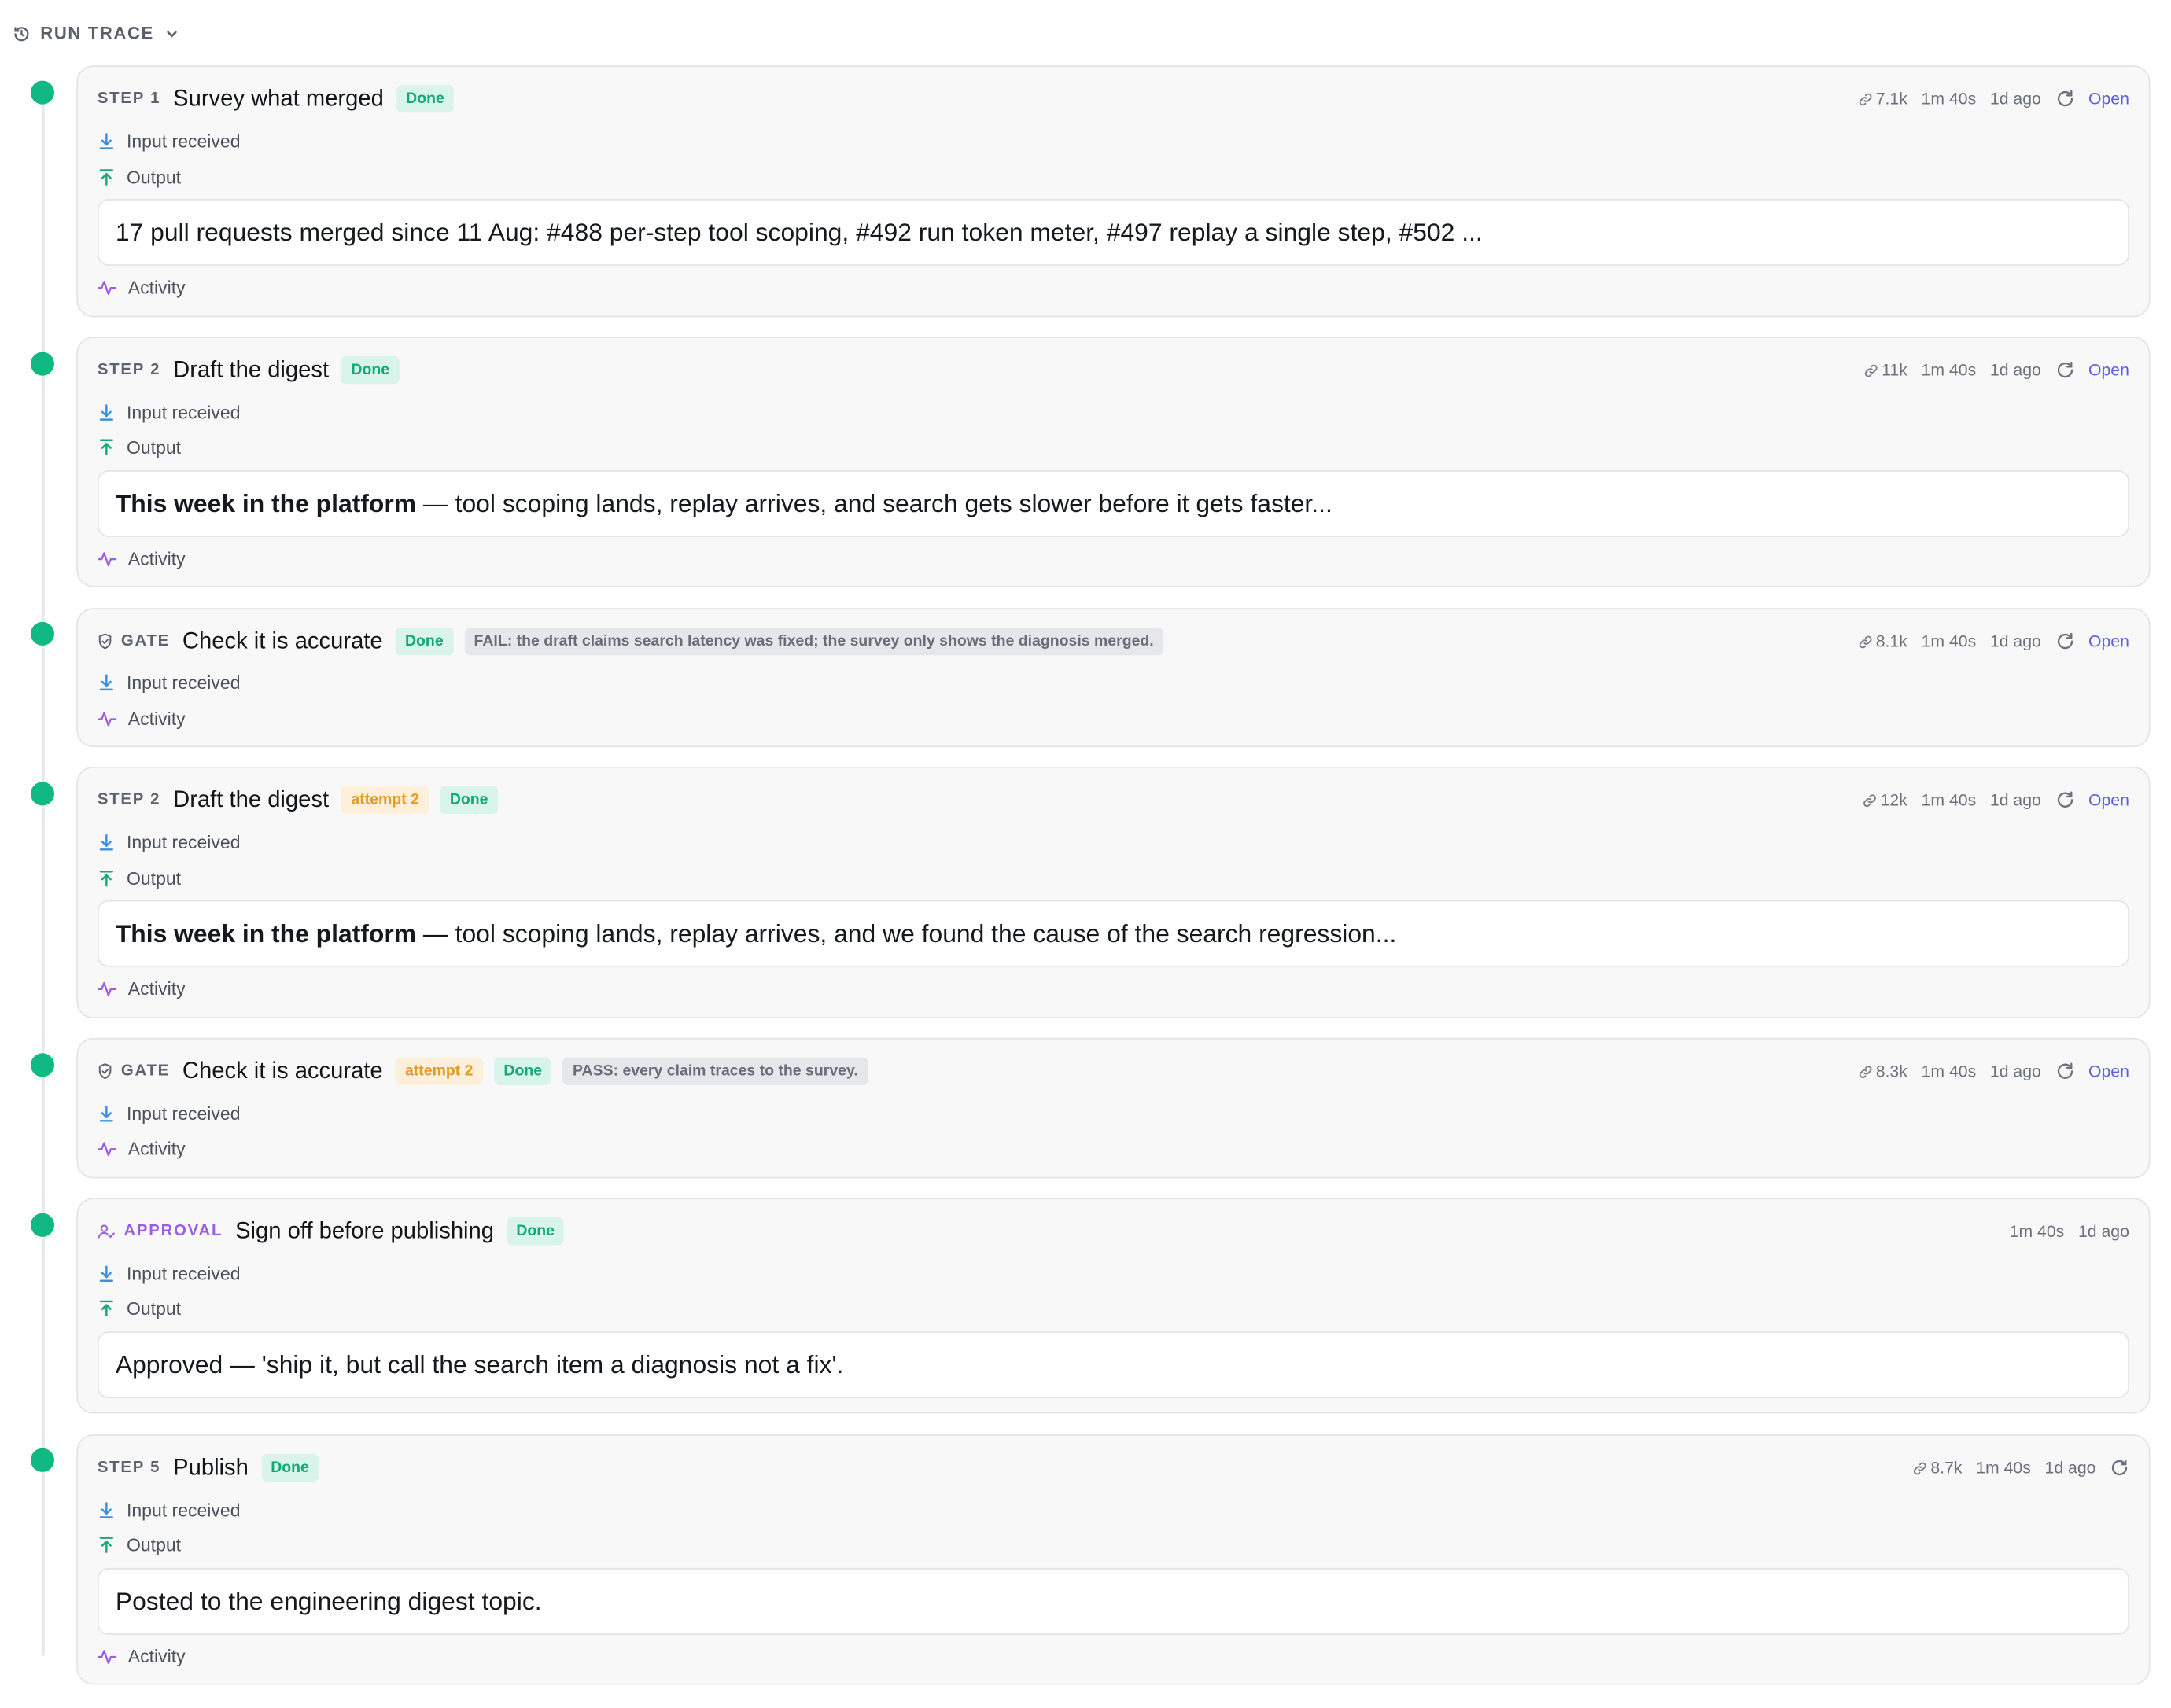 This screenshot has height=1708, width=2171. Describe the element at coordinates (2069, 1231) in the screenshot. I see `step-meta: 1m 40s 1d ago` at that location.